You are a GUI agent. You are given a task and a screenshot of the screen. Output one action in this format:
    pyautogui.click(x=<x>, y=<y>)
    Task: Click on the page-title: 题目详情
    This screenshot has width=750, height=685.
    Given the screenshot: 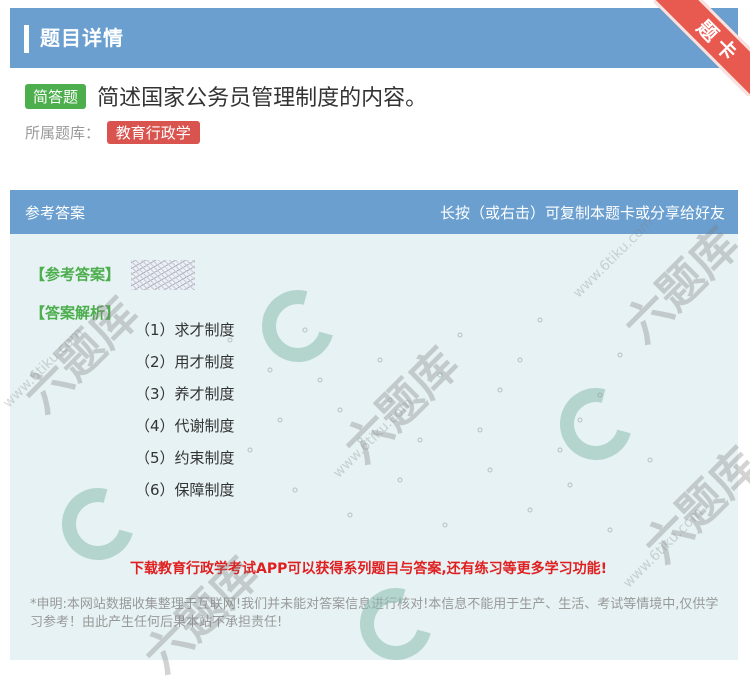 What is the action you would take?
    pyautogui.click(x=82, y=38)
    